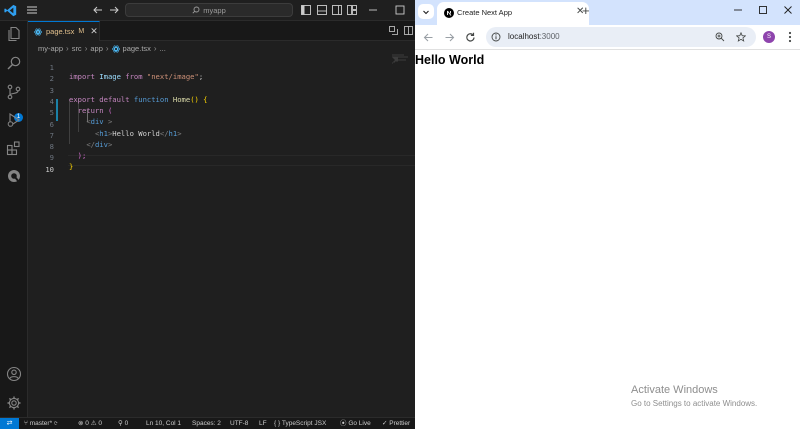 The height and width of the screenshot is (429, 800). Describe the element at coordinates (14, 403) in the screenshot. I see `settings-gear-icon` at that location.